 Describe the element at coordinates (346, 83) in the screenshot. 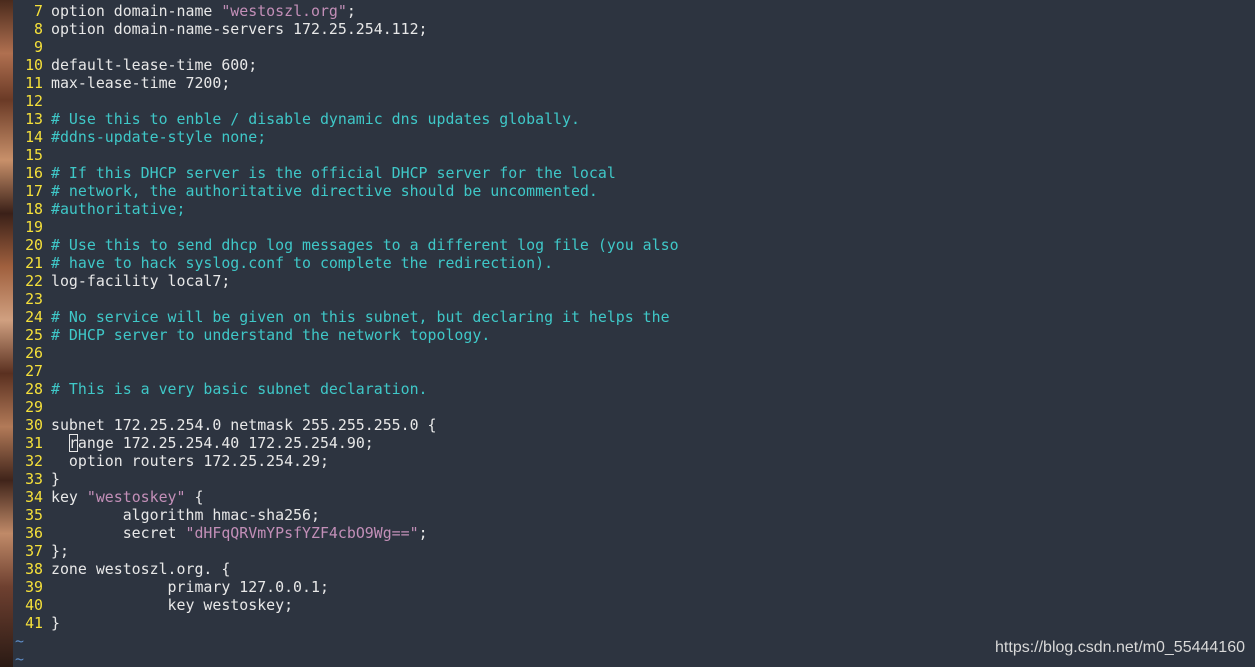

I see `code-line: 11 max-lease-time 7200;` at that location.